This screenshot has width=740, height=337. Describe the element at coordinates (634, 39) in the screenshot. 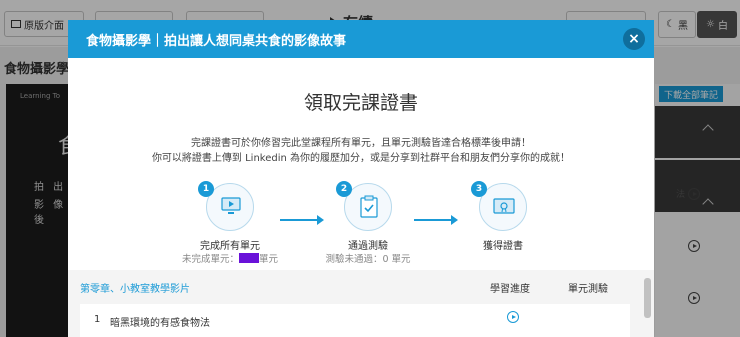

I see `close-button: ×` at that location.